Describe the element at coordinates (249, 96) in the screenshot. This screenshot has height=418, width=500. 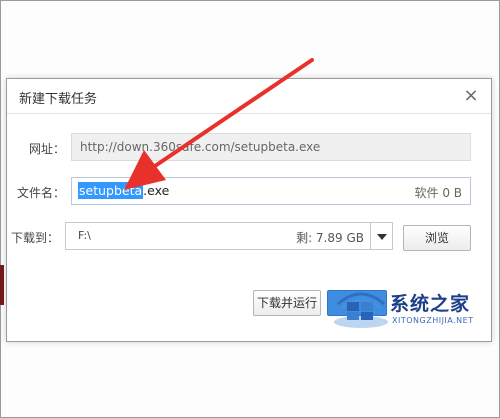
I see `dialog-titlebar: 新建下载任务 ×` at that location.